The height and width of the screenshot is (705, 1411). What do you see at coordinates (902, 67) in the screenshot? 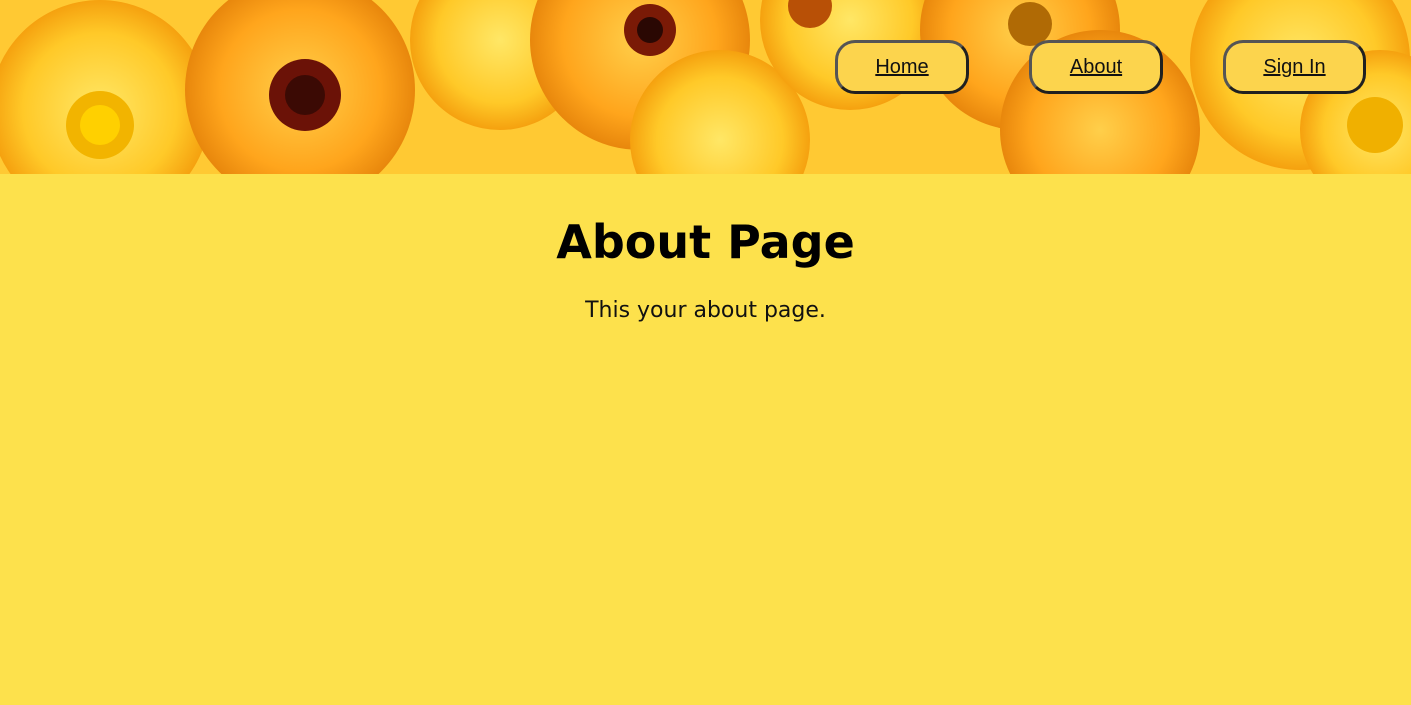
I see `nav-home-button: Home` at bounding box center [902, 67].